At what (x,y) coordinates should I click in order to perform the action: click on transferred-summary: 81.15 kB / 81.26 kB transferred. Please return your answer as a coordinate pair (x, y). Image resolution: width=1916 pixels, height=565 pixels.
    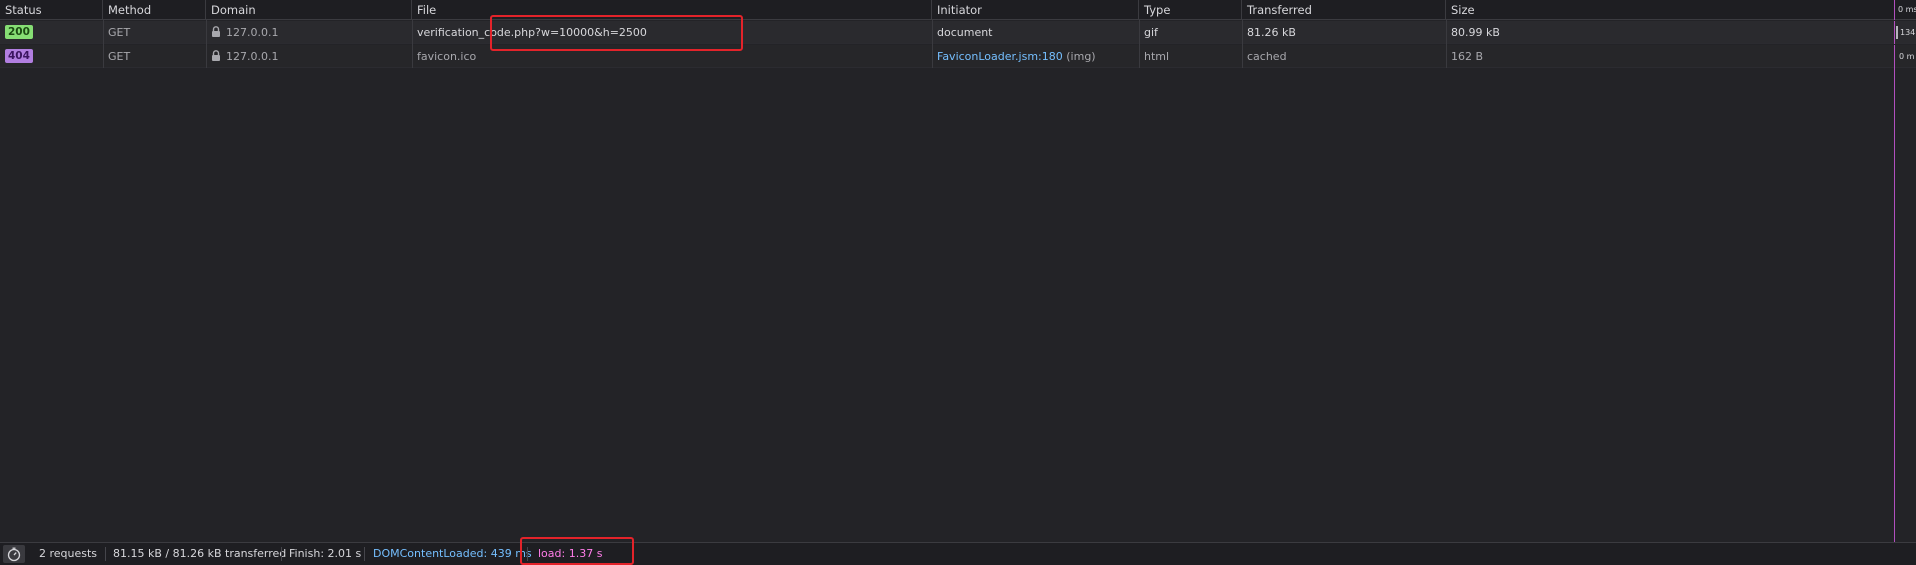
    Looking at the image, I should click on (200, 553).